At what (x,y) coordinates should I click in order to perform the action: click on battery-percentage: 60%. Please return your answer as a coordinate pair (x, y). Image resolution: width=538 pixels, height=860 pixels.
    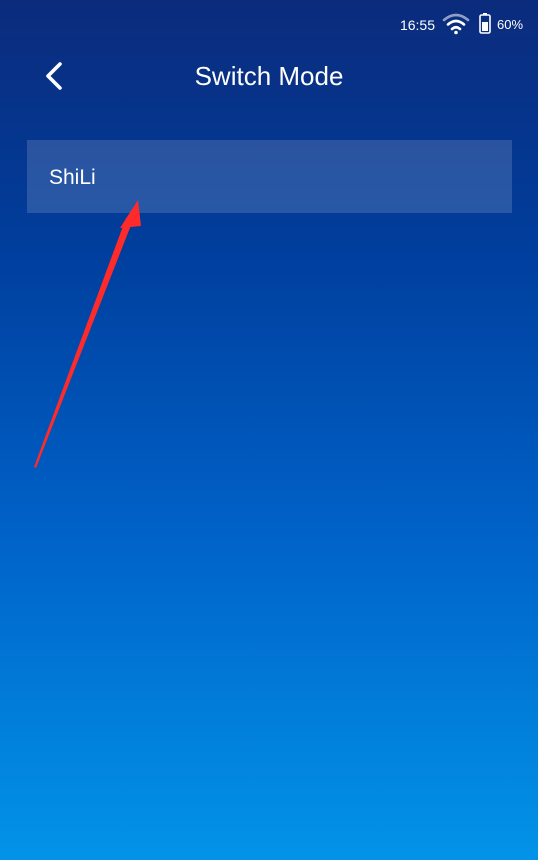
    Looking at the image, I should click on (510, 24).